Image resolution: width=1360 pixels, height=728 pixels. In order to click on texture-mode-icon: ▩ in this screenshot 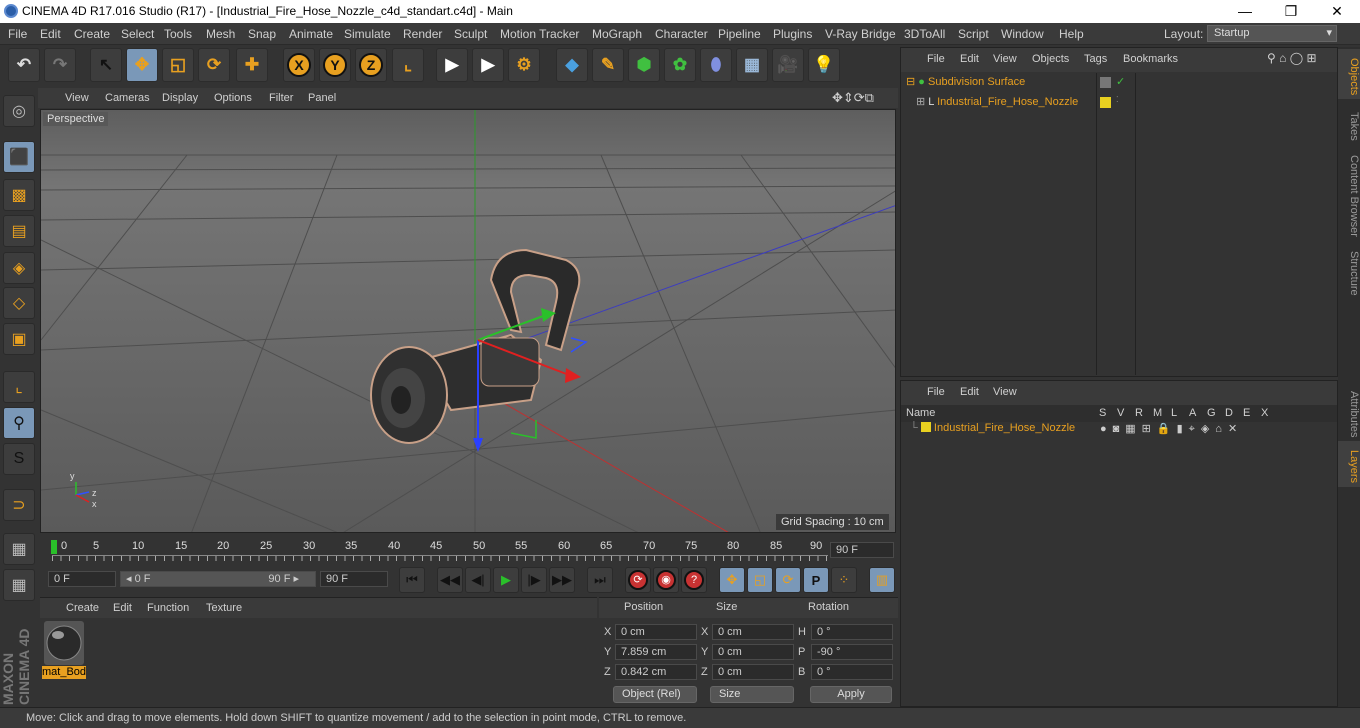, I will do `click(19, 195)`.